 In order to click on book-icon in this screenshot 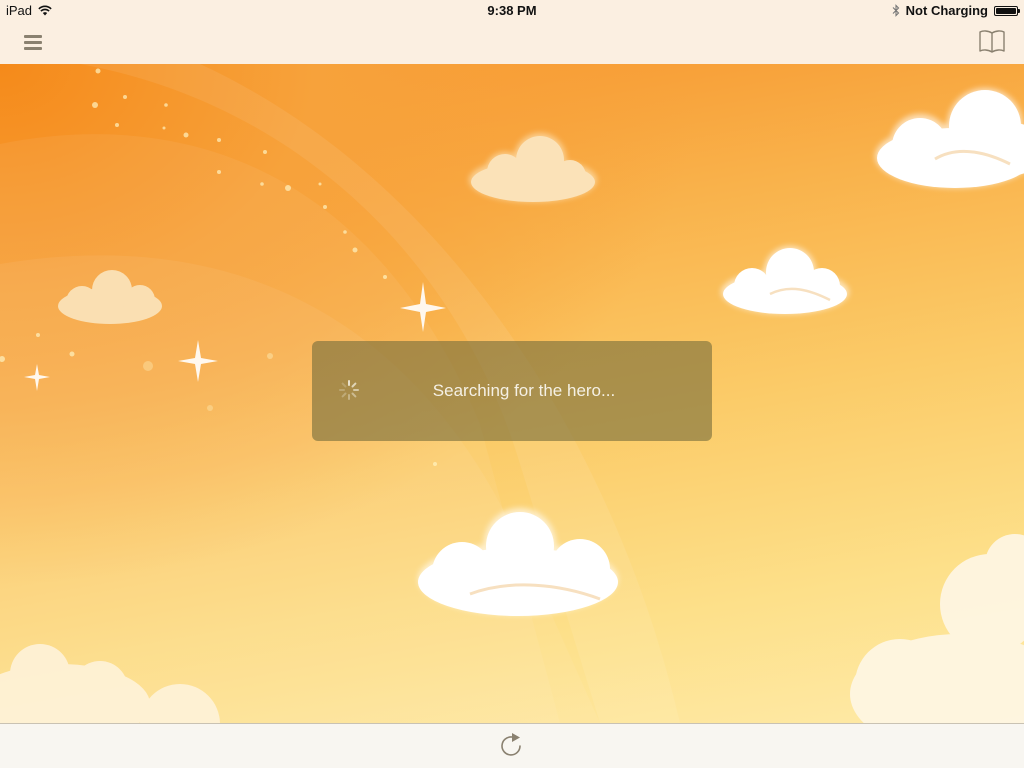, I will do `click(992, 41)`.